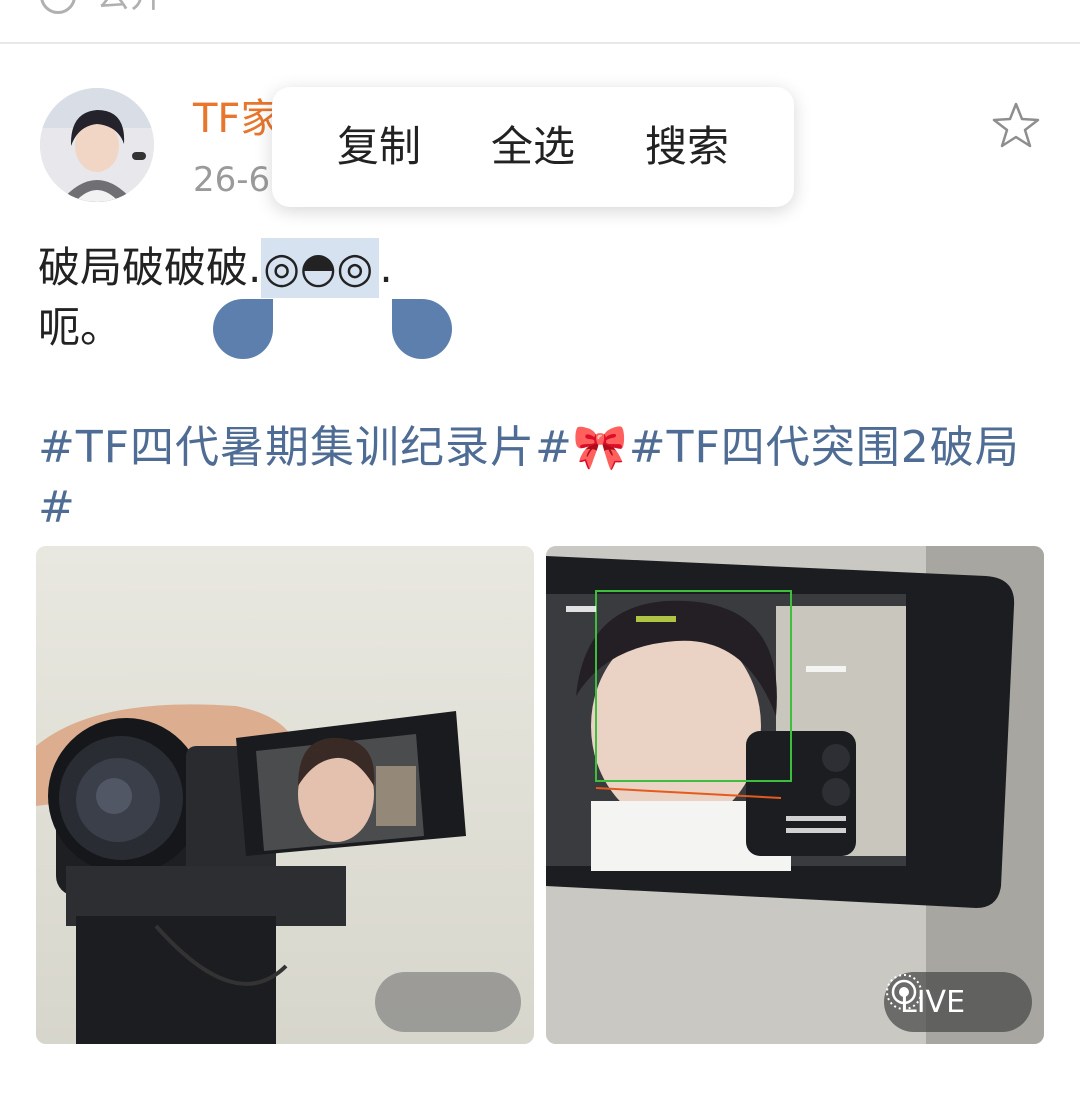 The height and width of the screenshot is (1111, 1080). I want to click on search-menu-item: 搜索, so click(687, 147).